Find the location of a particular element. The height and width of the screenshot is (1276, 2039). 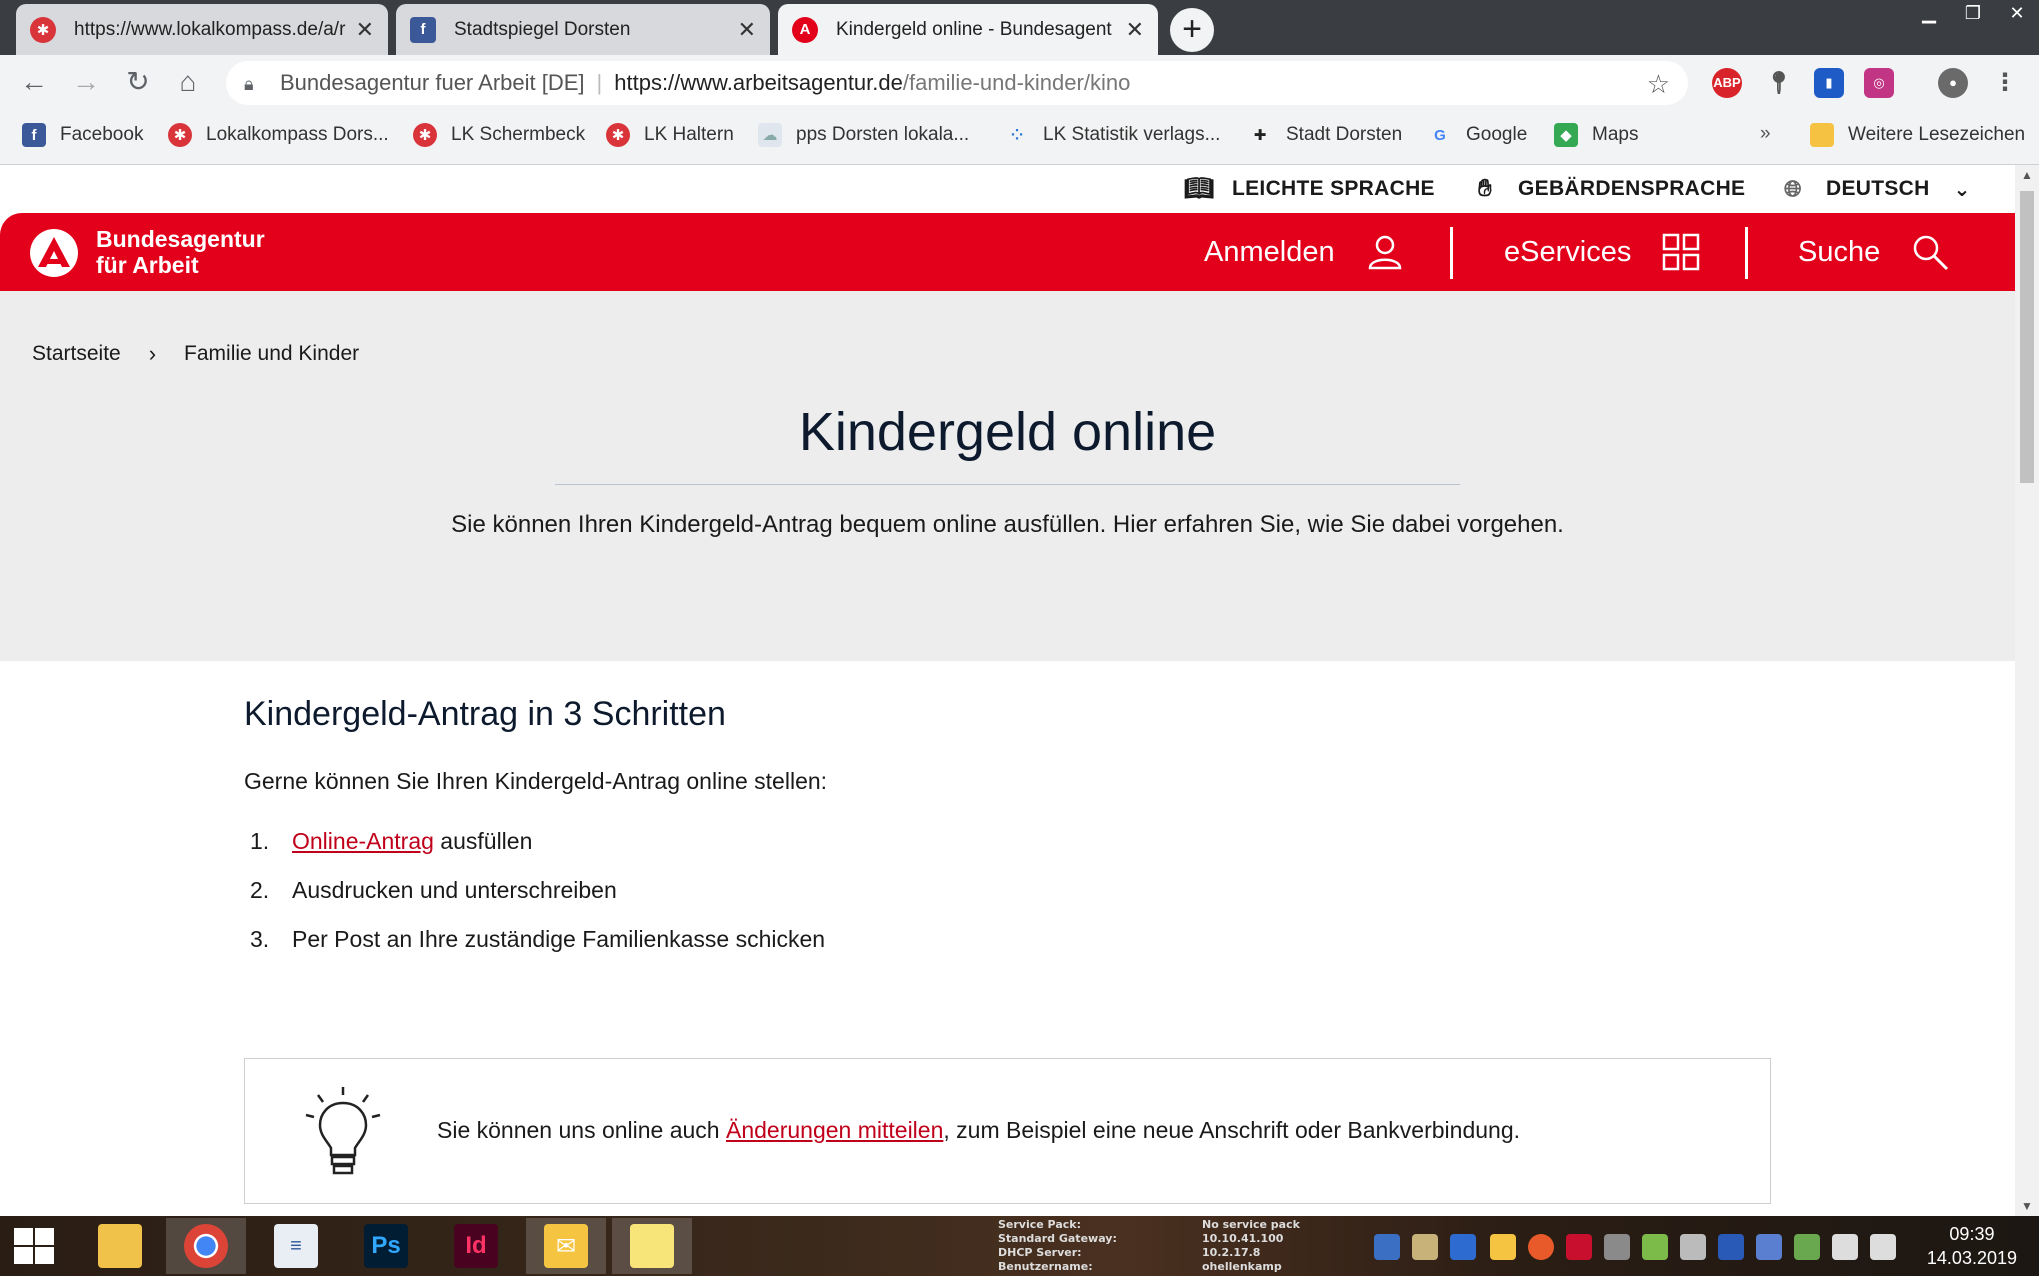

logo-text: Bundesagentur für Arbeit is located at coordinates (180, 252).